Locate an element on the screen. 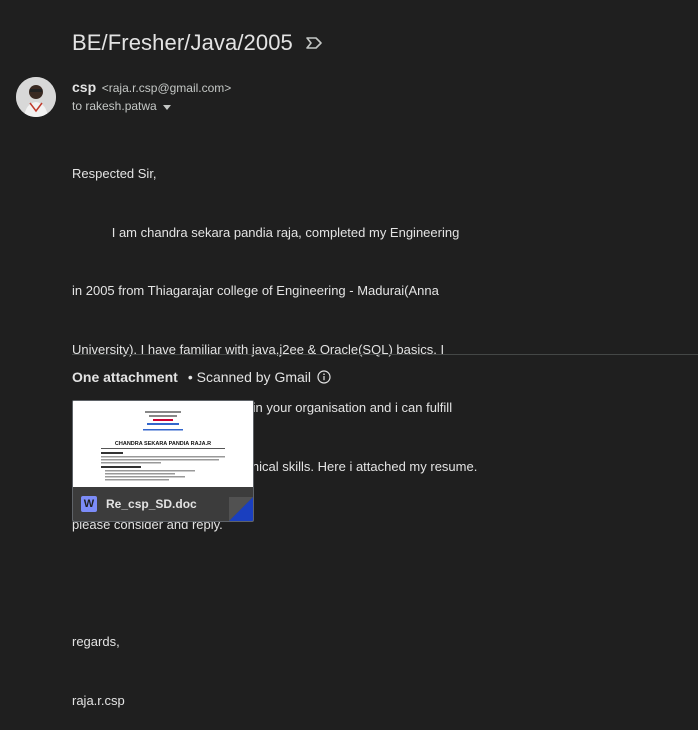  sender-email: <raja.r.csp@gmail.com> is located at coordinates (166, 88).